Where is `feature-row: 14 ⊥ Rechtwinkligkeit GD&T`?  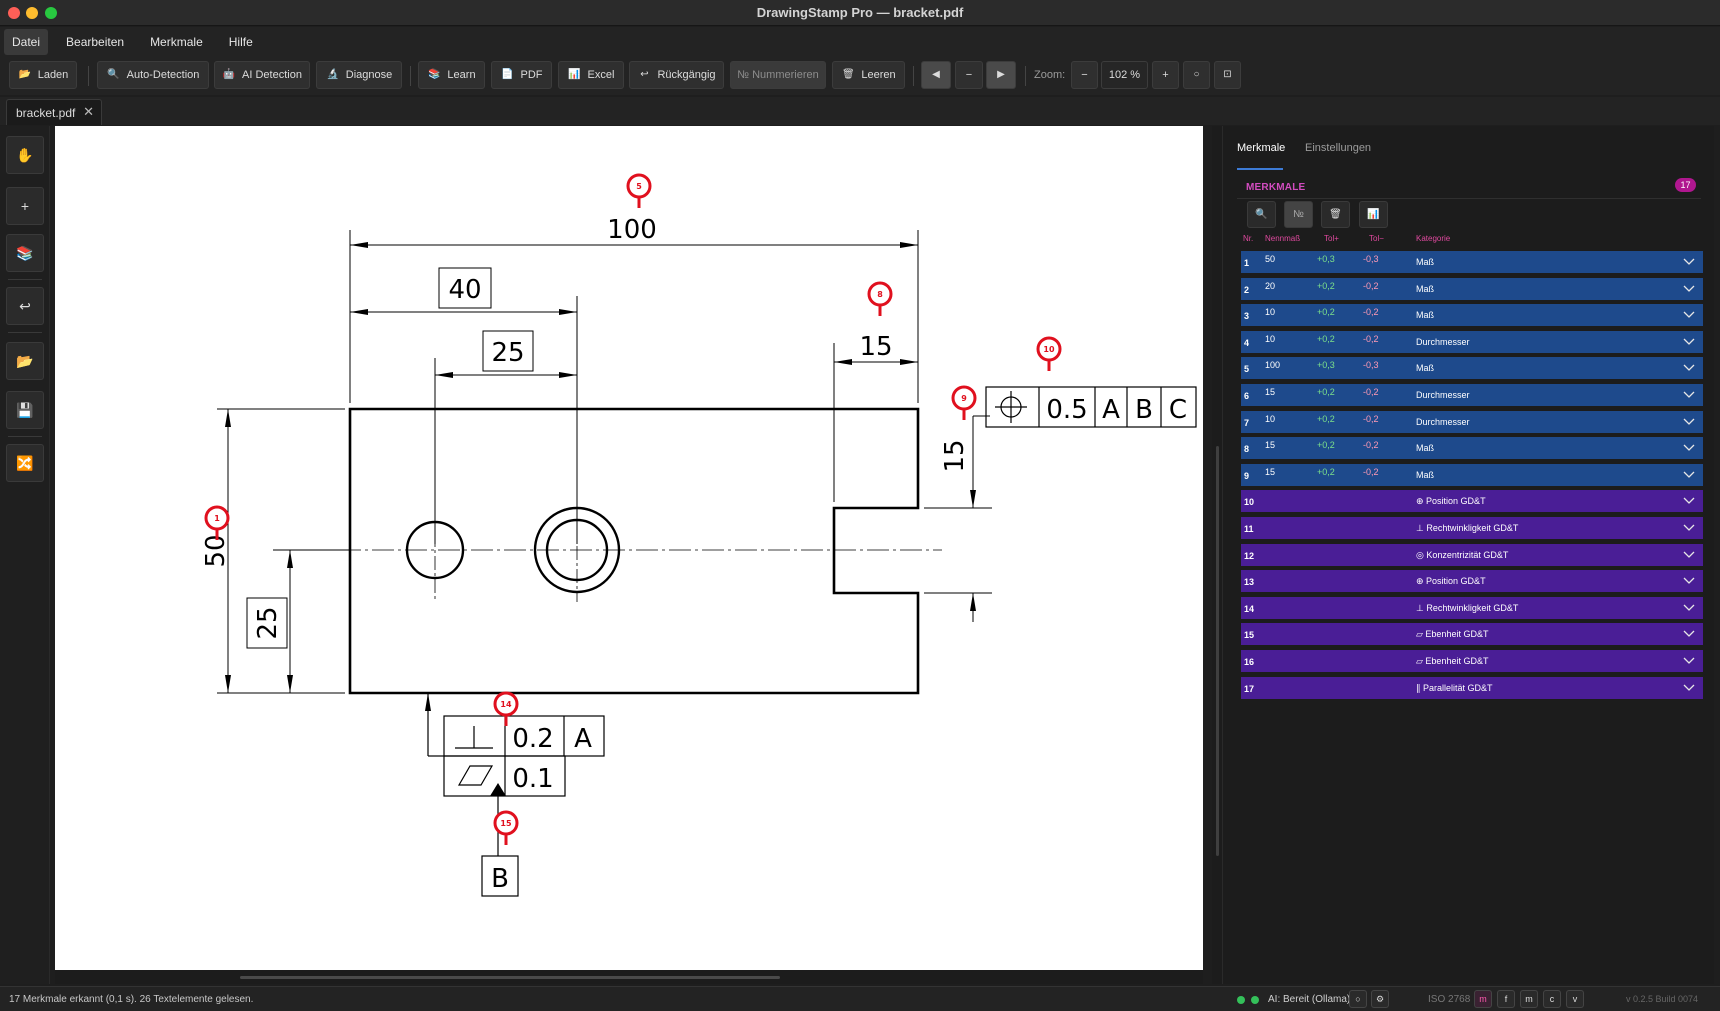 feature-row: 14 ⊥ Rechtwinkligkeit GD&T is located at coordinates (1472, 607).